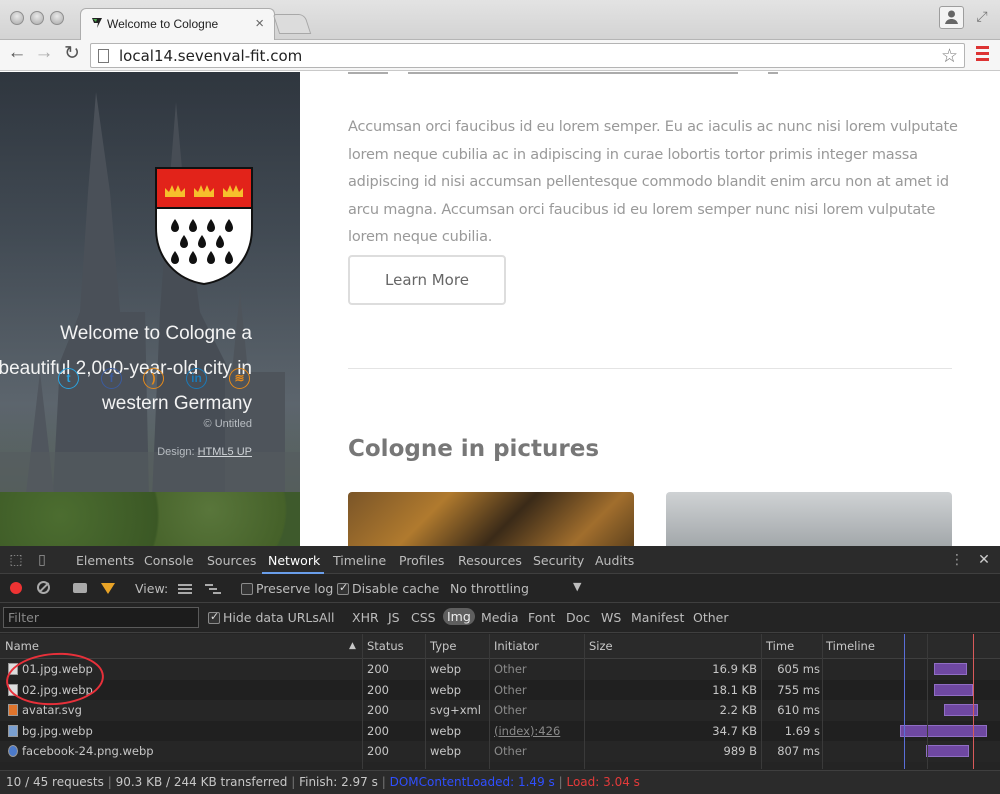 The width and height of the screenshot is (1000, 794). What do you see at coordinates (295, 588) in the screenshot?
I see `preserve-log-label: Preserve log` at bounding box center [295, 588].